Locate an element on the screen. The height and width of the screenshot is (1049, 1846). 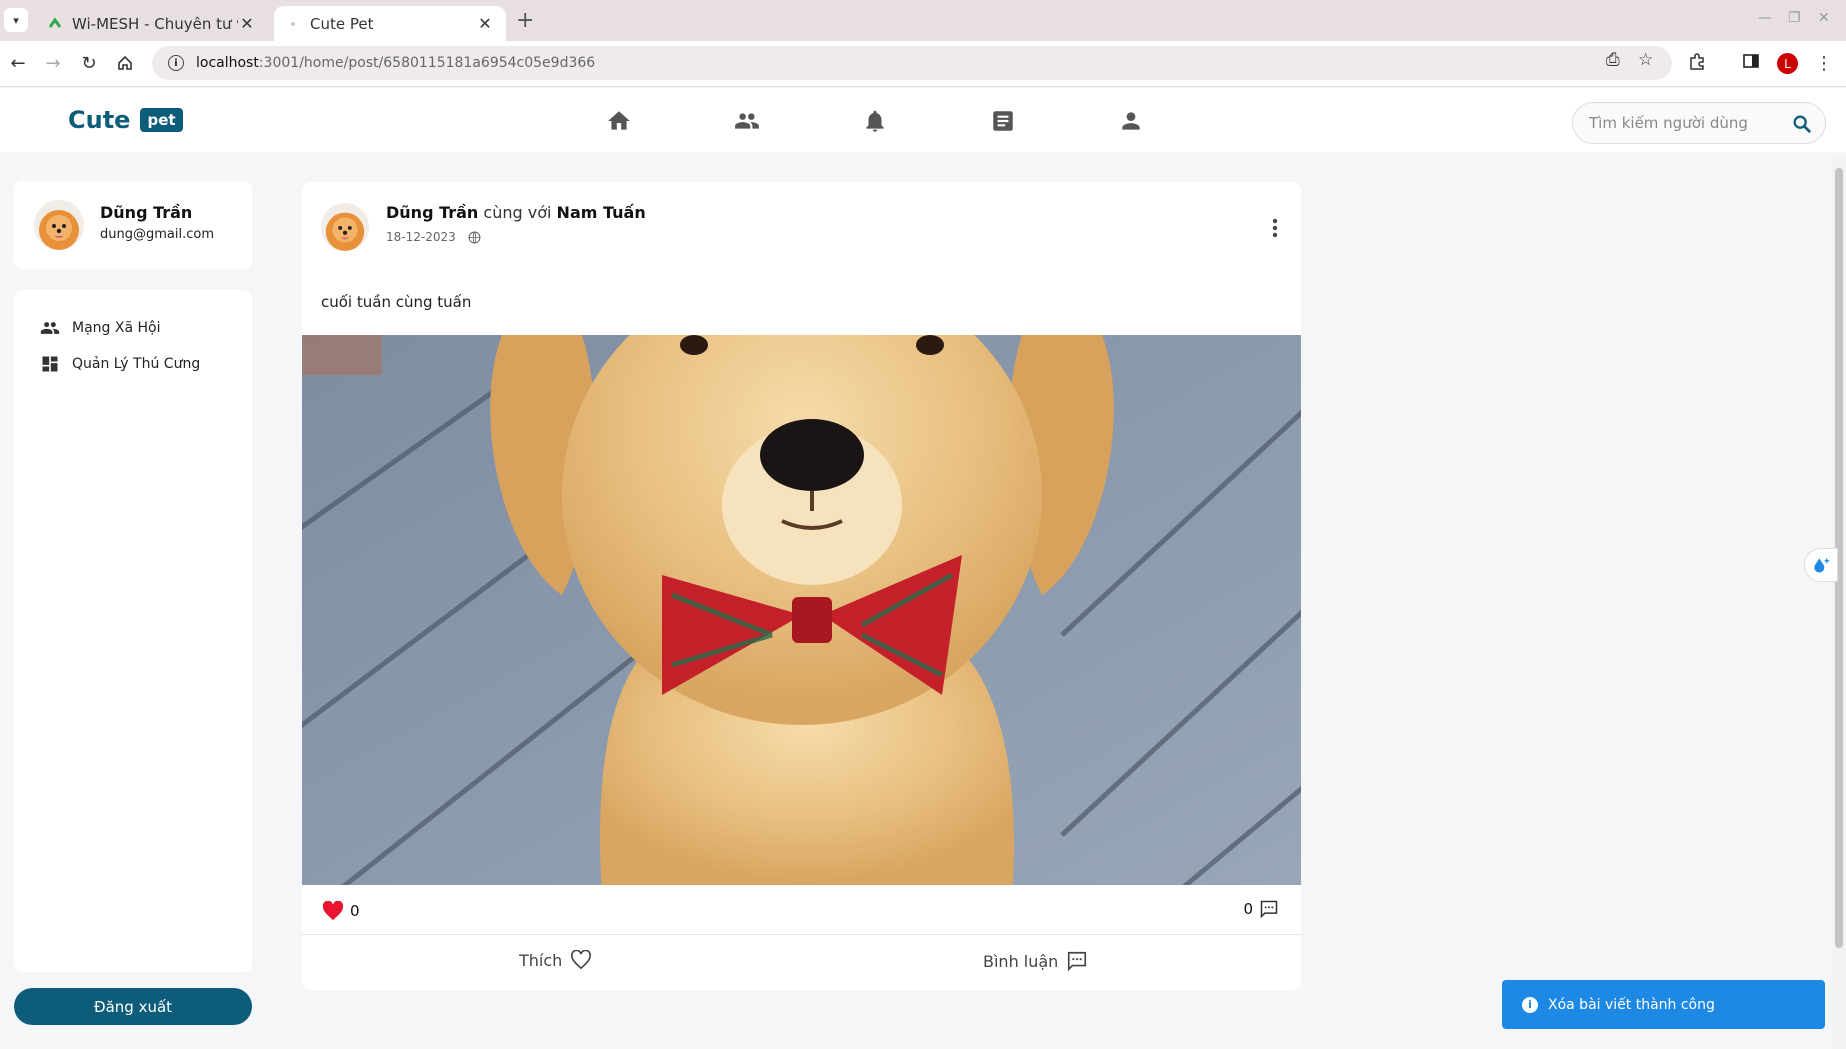
post-tagged-name: Nam Tuấn is located at coordinates (601, 212).